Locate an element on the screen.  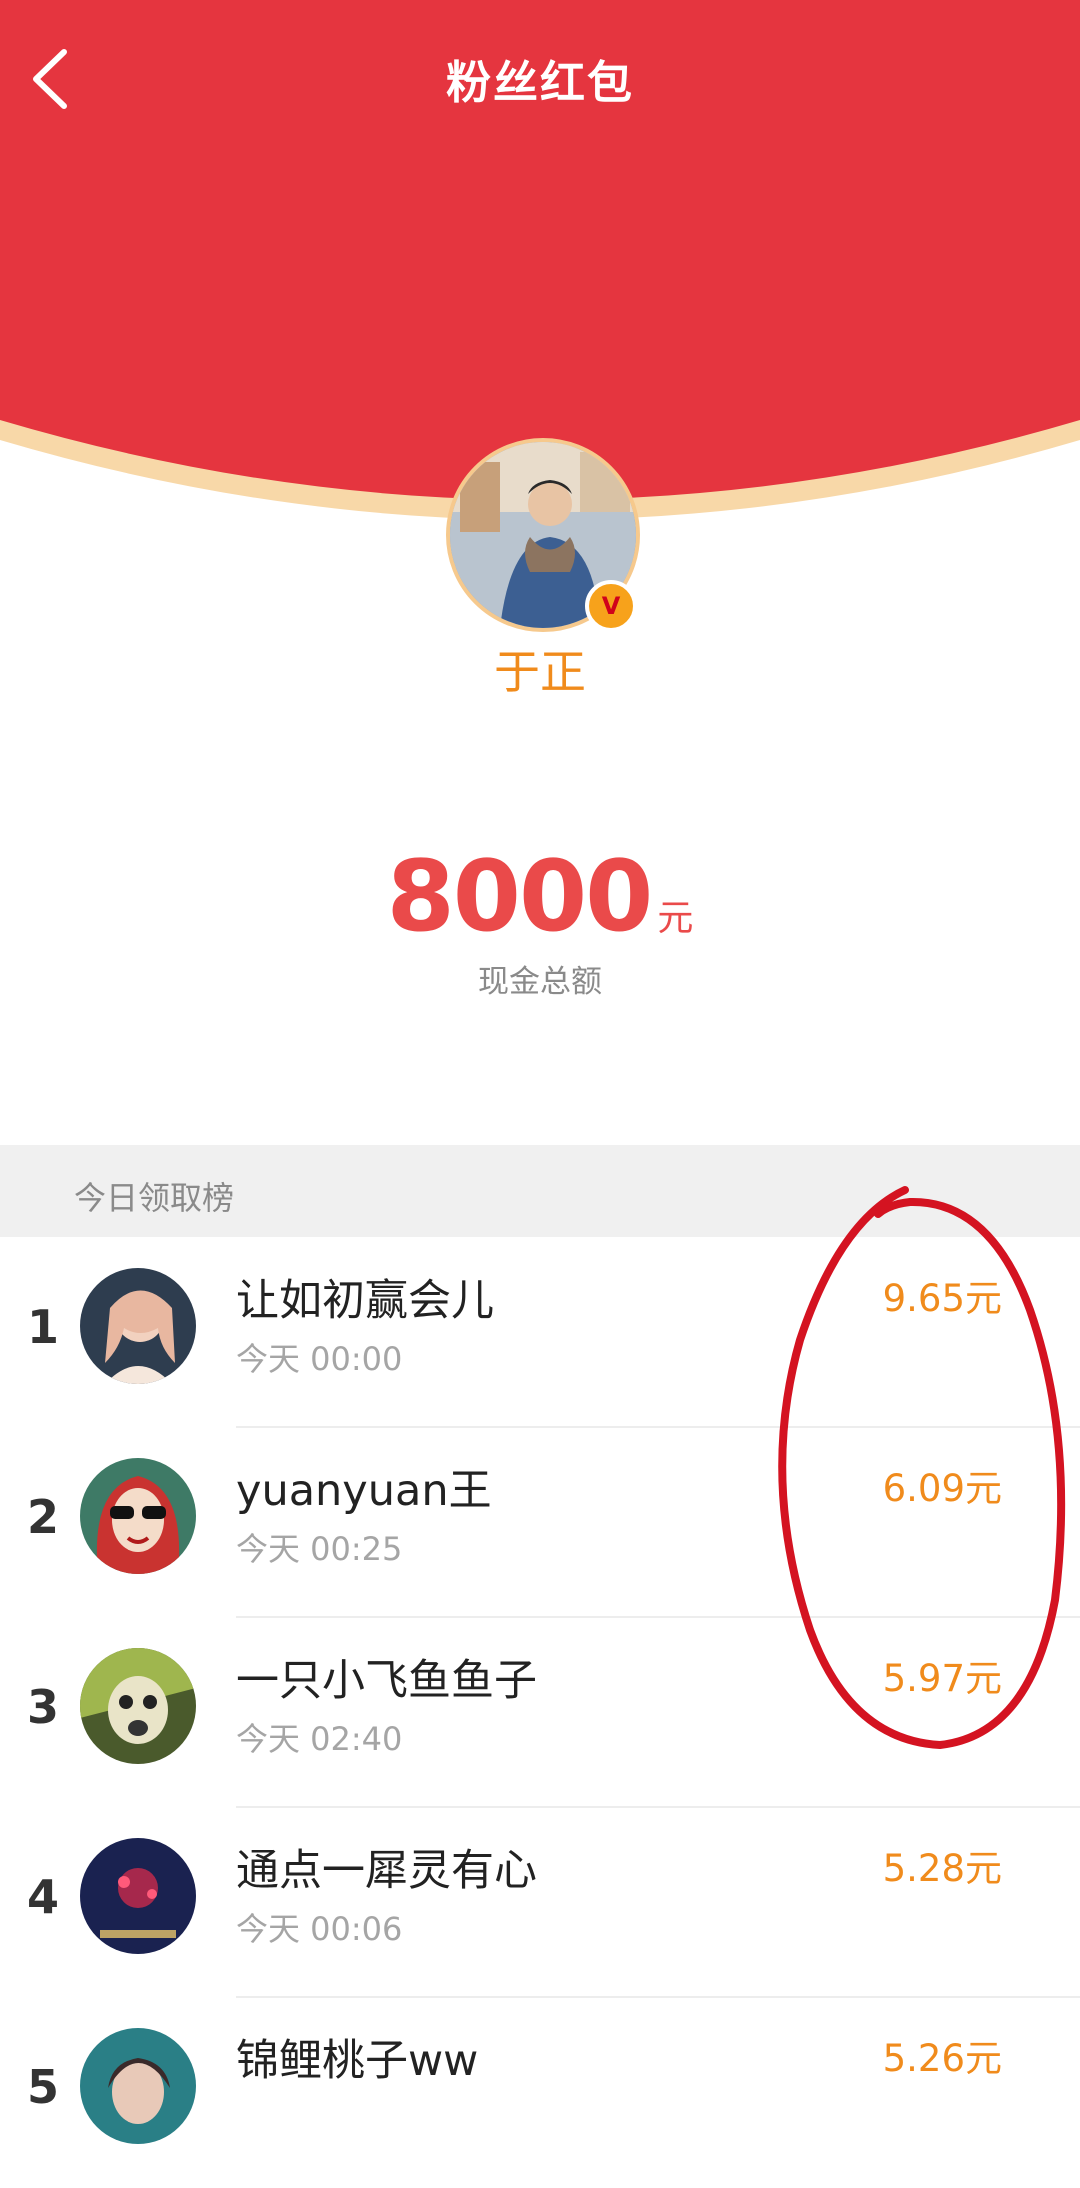
claim-amount: 6.09元 is located at coordinates (942, 1488).